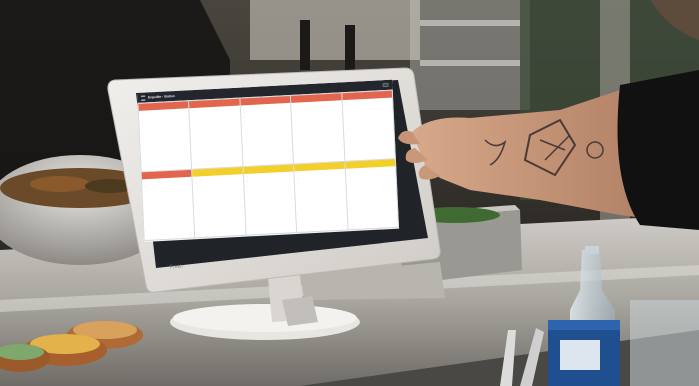 The height and width of the screenshot is (386, 699). I want to click on device-logo: Fresh, so click(176, 267).